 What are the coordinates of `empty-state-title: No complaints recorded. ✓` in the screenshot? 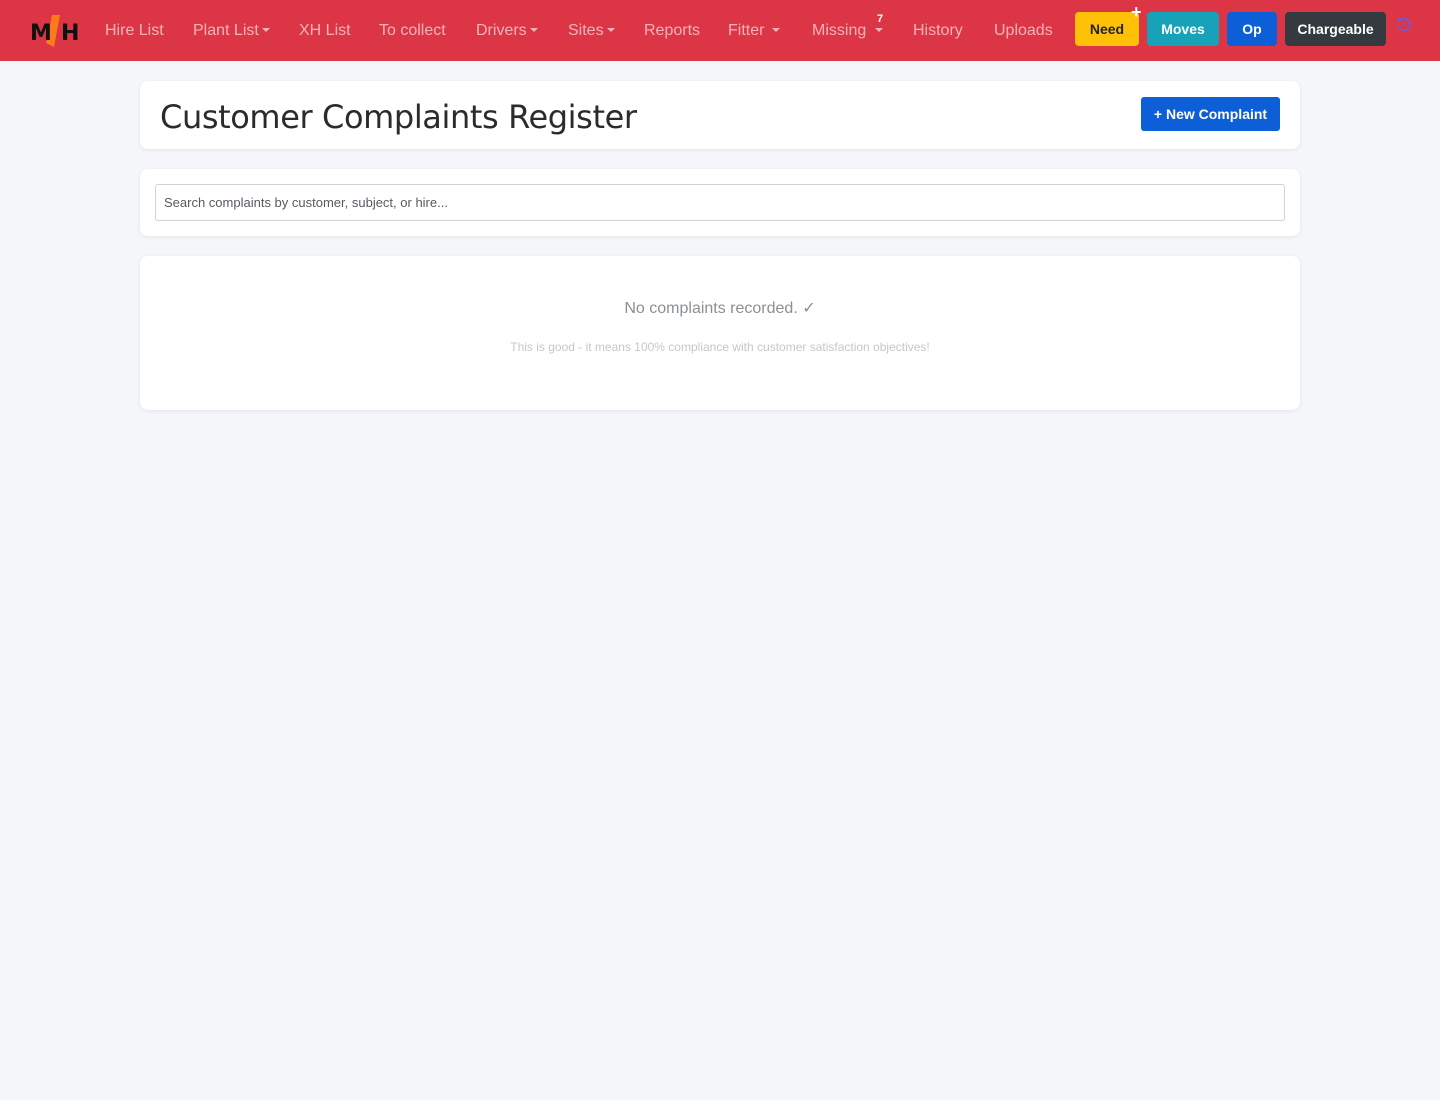 It's located at (720, 308).